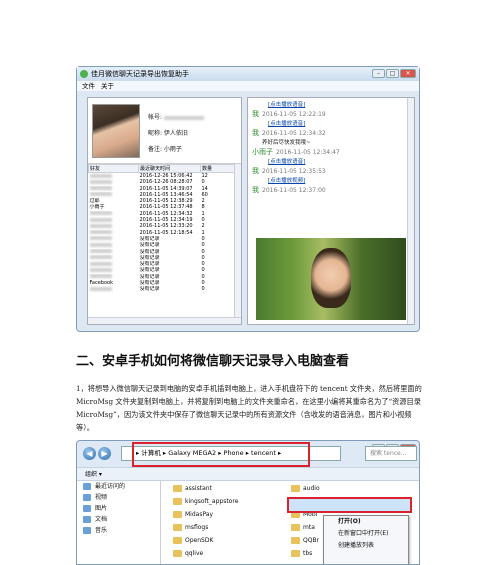 The image size is (500, 565). I want to click on folder-item: qqlive, so click(188, 553).